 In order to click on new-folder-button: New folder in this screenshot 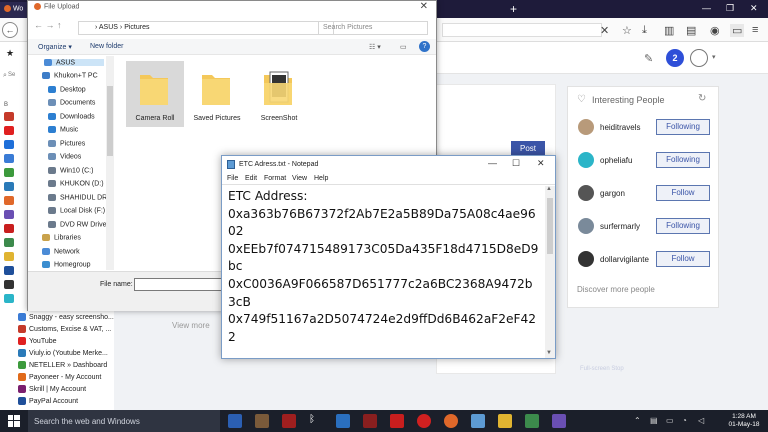, I will do `click(106, 46)`.